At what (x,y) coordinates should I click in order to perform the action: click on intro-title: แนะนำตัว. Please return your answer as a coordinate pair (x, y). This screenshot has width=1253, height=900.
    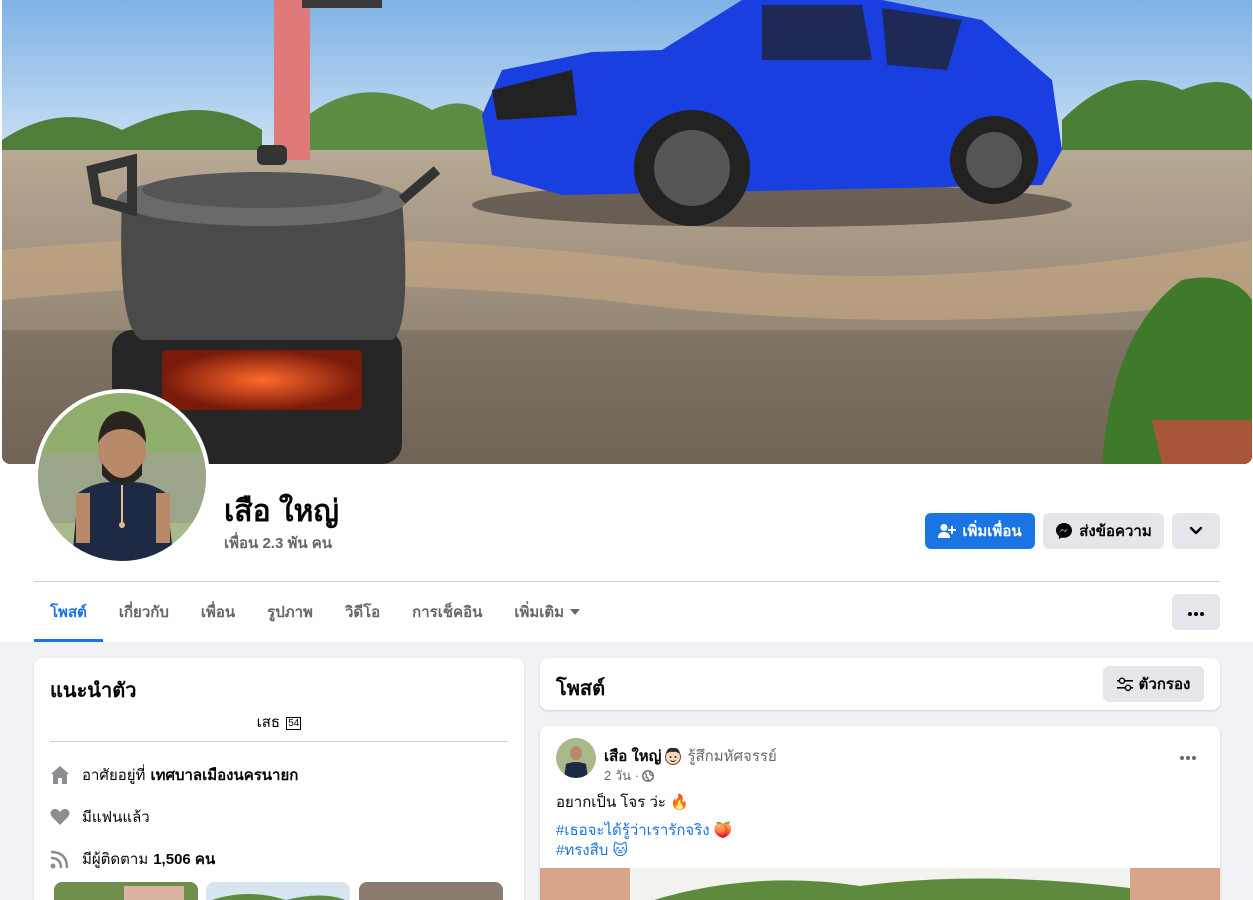
    Looking at the image, I should click on (93, 691).